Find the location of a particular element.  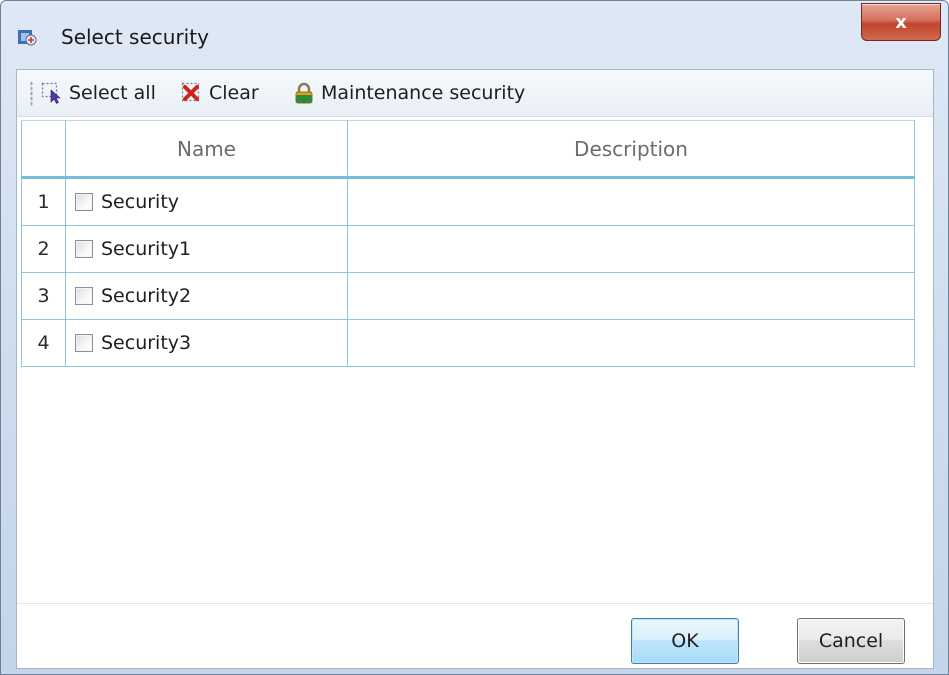

dialog-footer: OK Cancel is located at coordinates (475, 635).